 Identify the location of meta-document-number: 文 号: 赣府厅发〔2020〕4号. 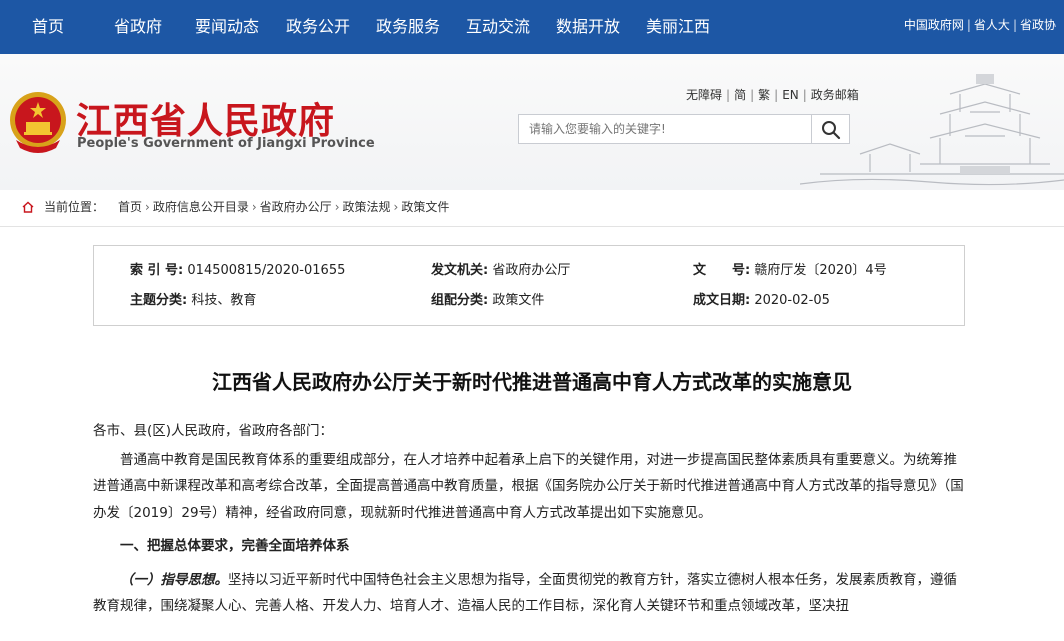
(790, 271).